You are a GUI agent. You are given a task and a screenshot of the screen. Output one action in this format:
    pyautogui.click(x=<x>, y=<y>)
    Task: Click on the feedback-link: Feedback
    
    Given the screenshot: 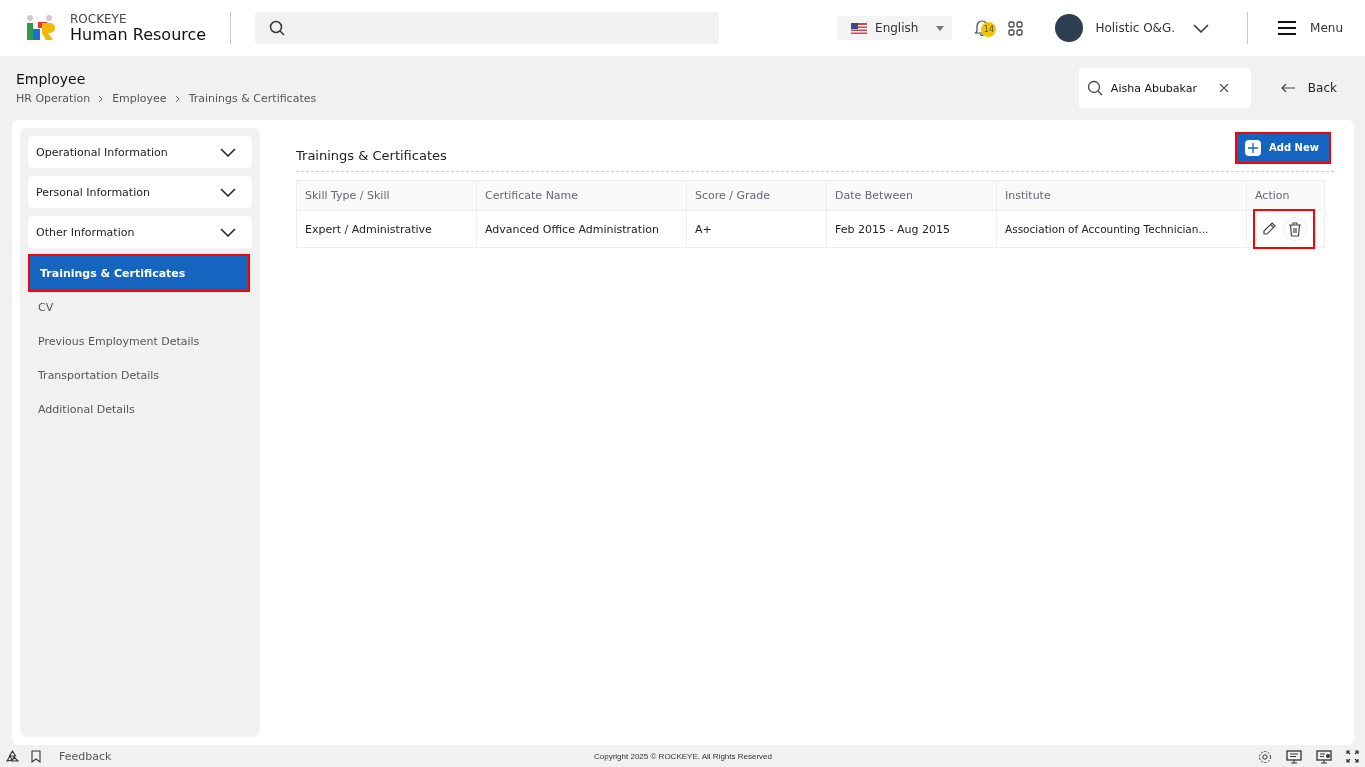 What is the action you would take?
    pyautogui.click(x=85, y=756)
    